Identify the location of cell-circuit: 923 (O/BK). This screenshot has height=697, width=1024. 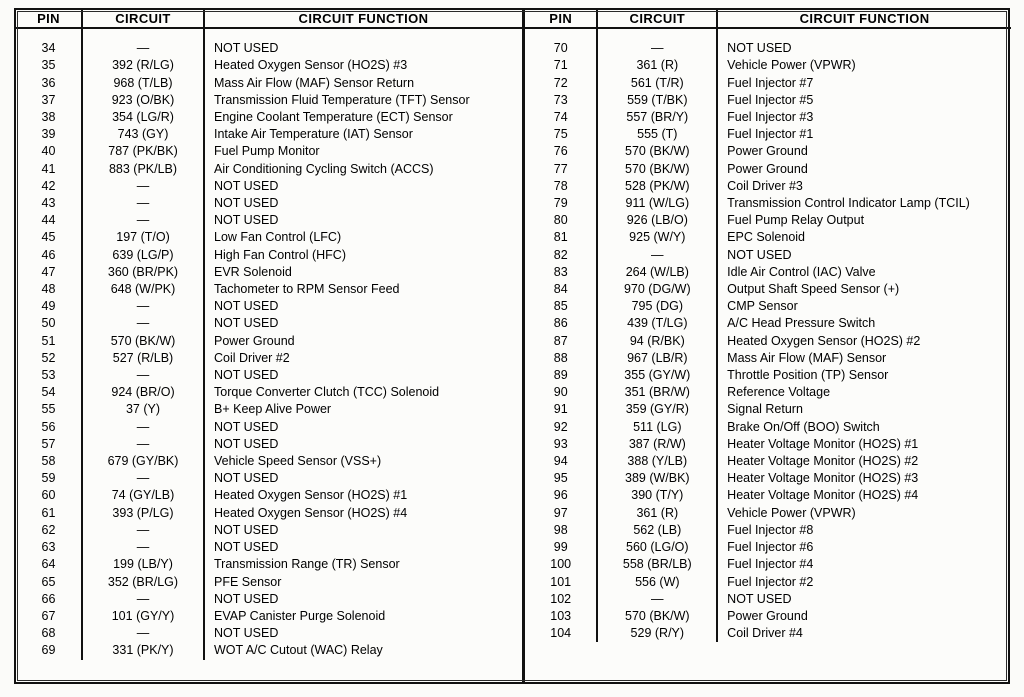
(143, 100).